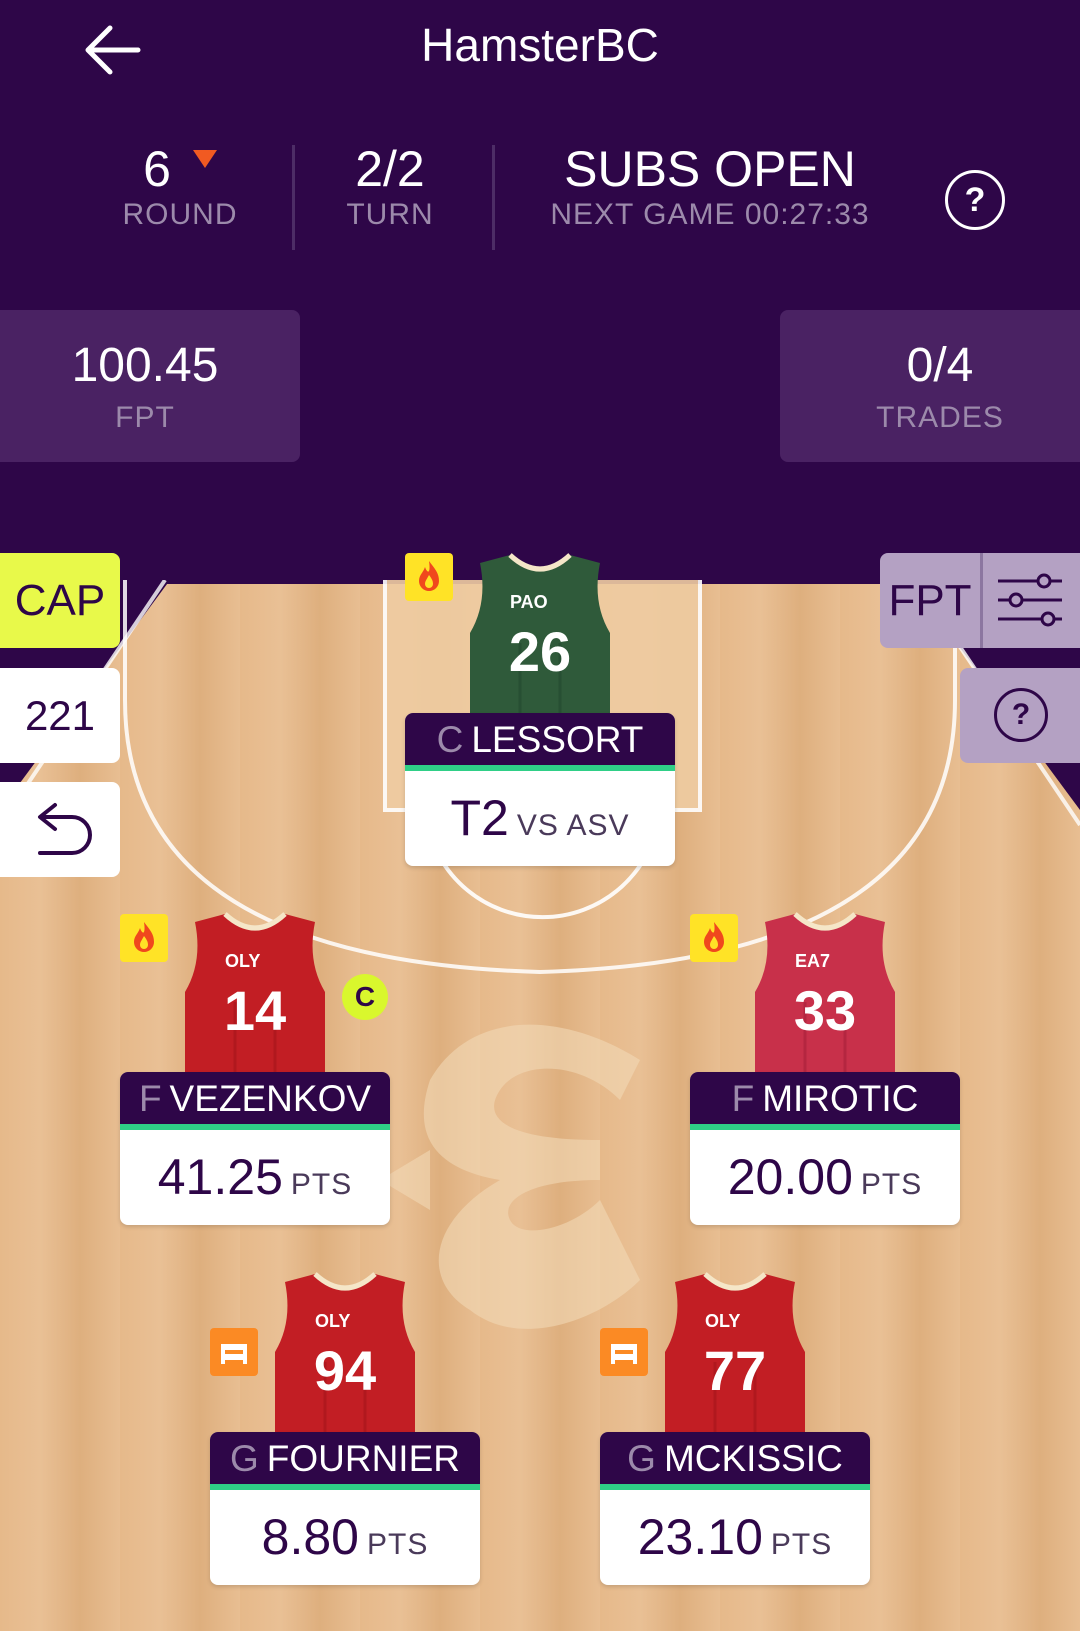  Describe the element at coordinates (60, 715) in the screenshot. I see `count-value: 221` at that location.